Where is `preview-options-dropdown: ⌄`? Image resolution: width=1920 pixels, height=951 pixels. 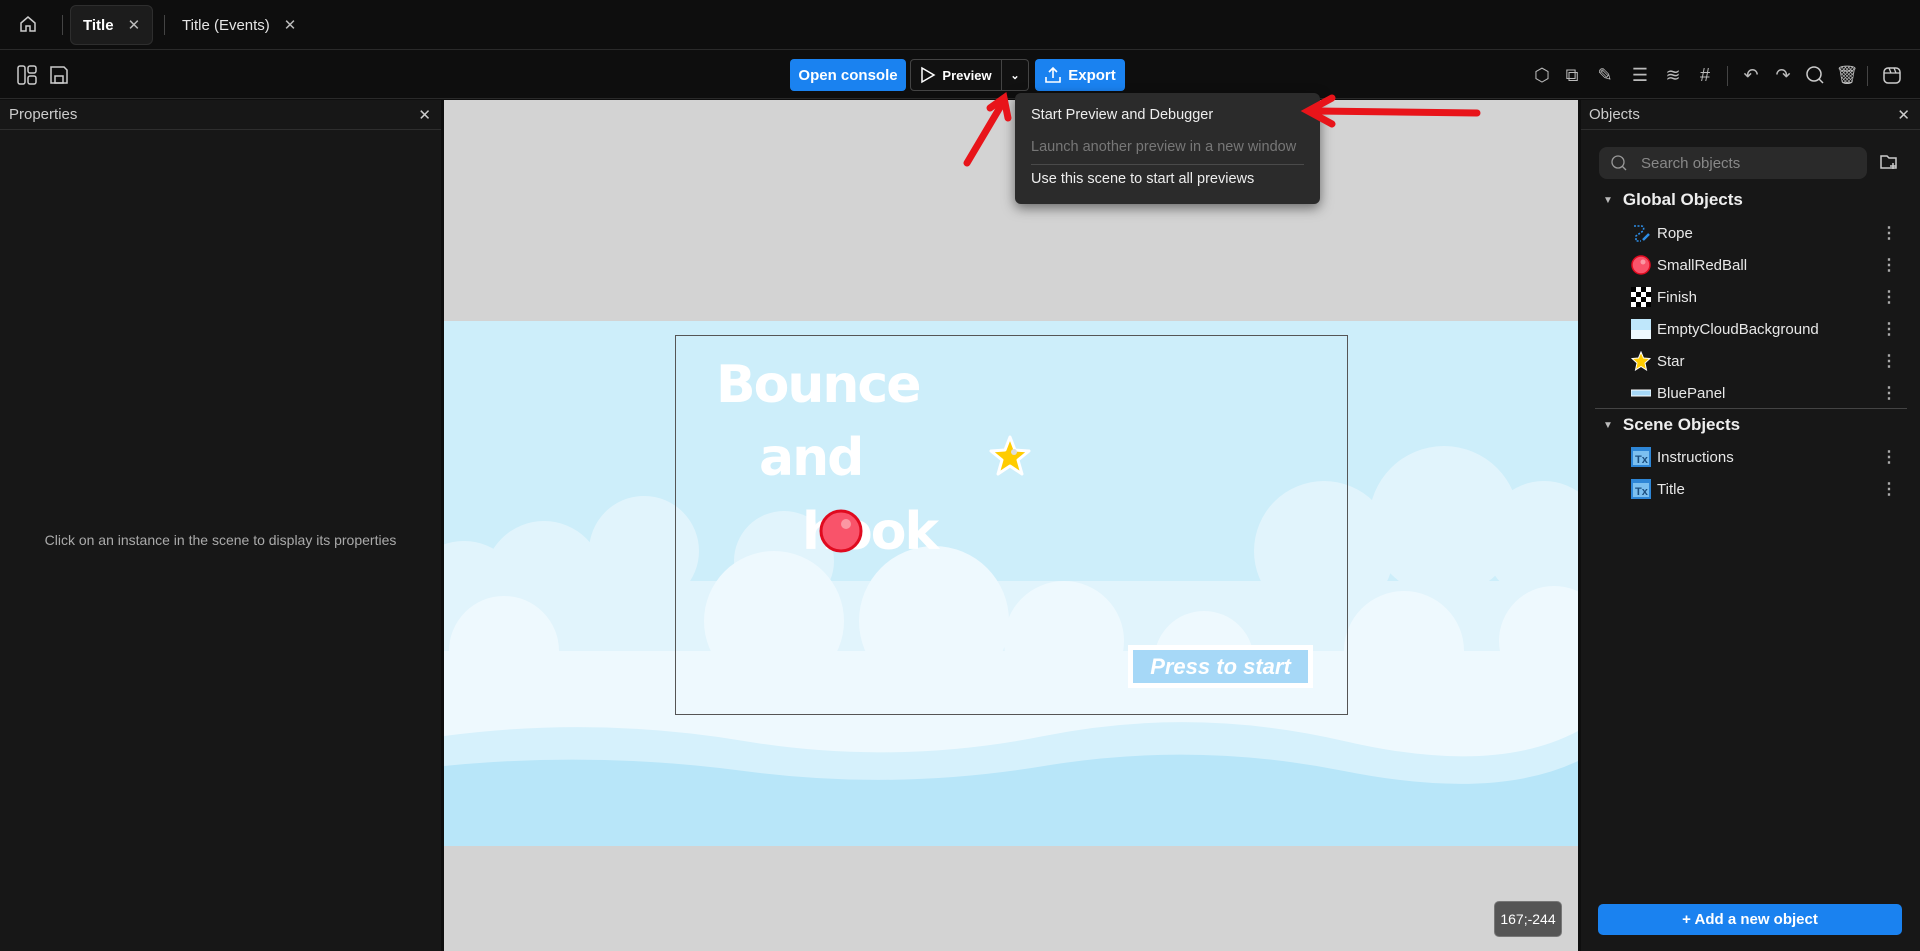
preview-options-dropdown: ⌄ is located at coordinates (1015, 75).